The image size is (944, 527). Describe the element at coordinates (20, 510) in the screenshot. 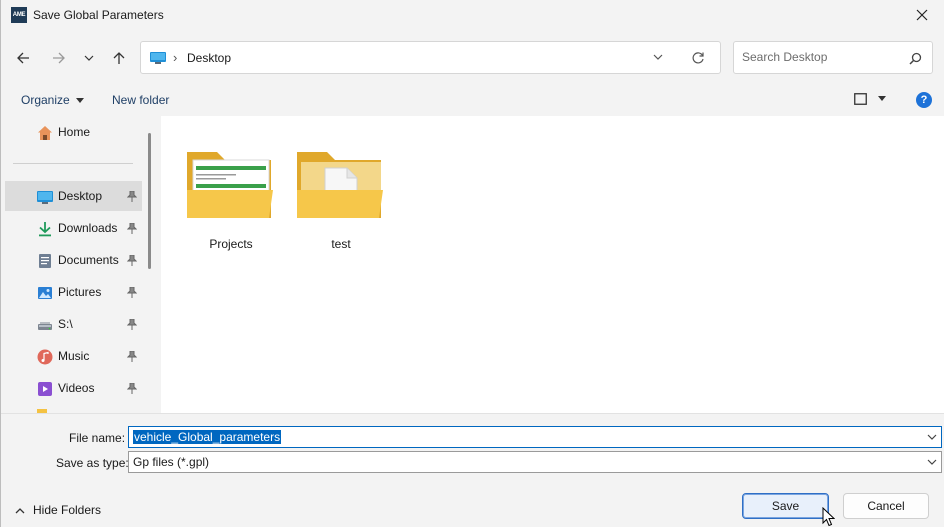

I see `chevron-up-icon` at that location.